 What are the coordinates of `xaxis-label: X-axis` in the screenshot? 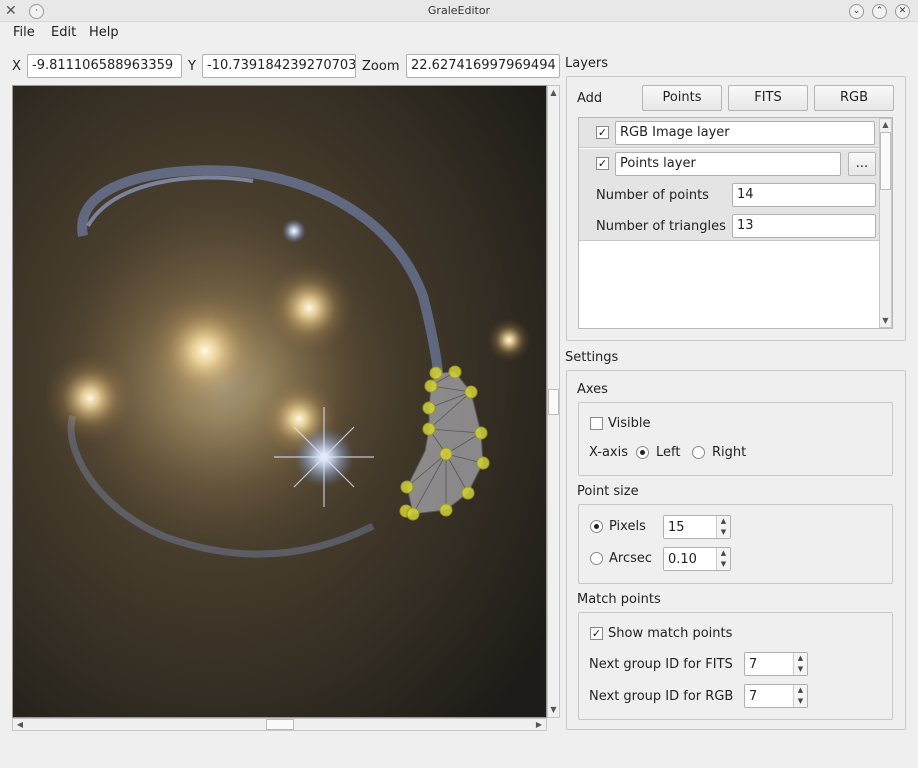 It's located at (608, 452).